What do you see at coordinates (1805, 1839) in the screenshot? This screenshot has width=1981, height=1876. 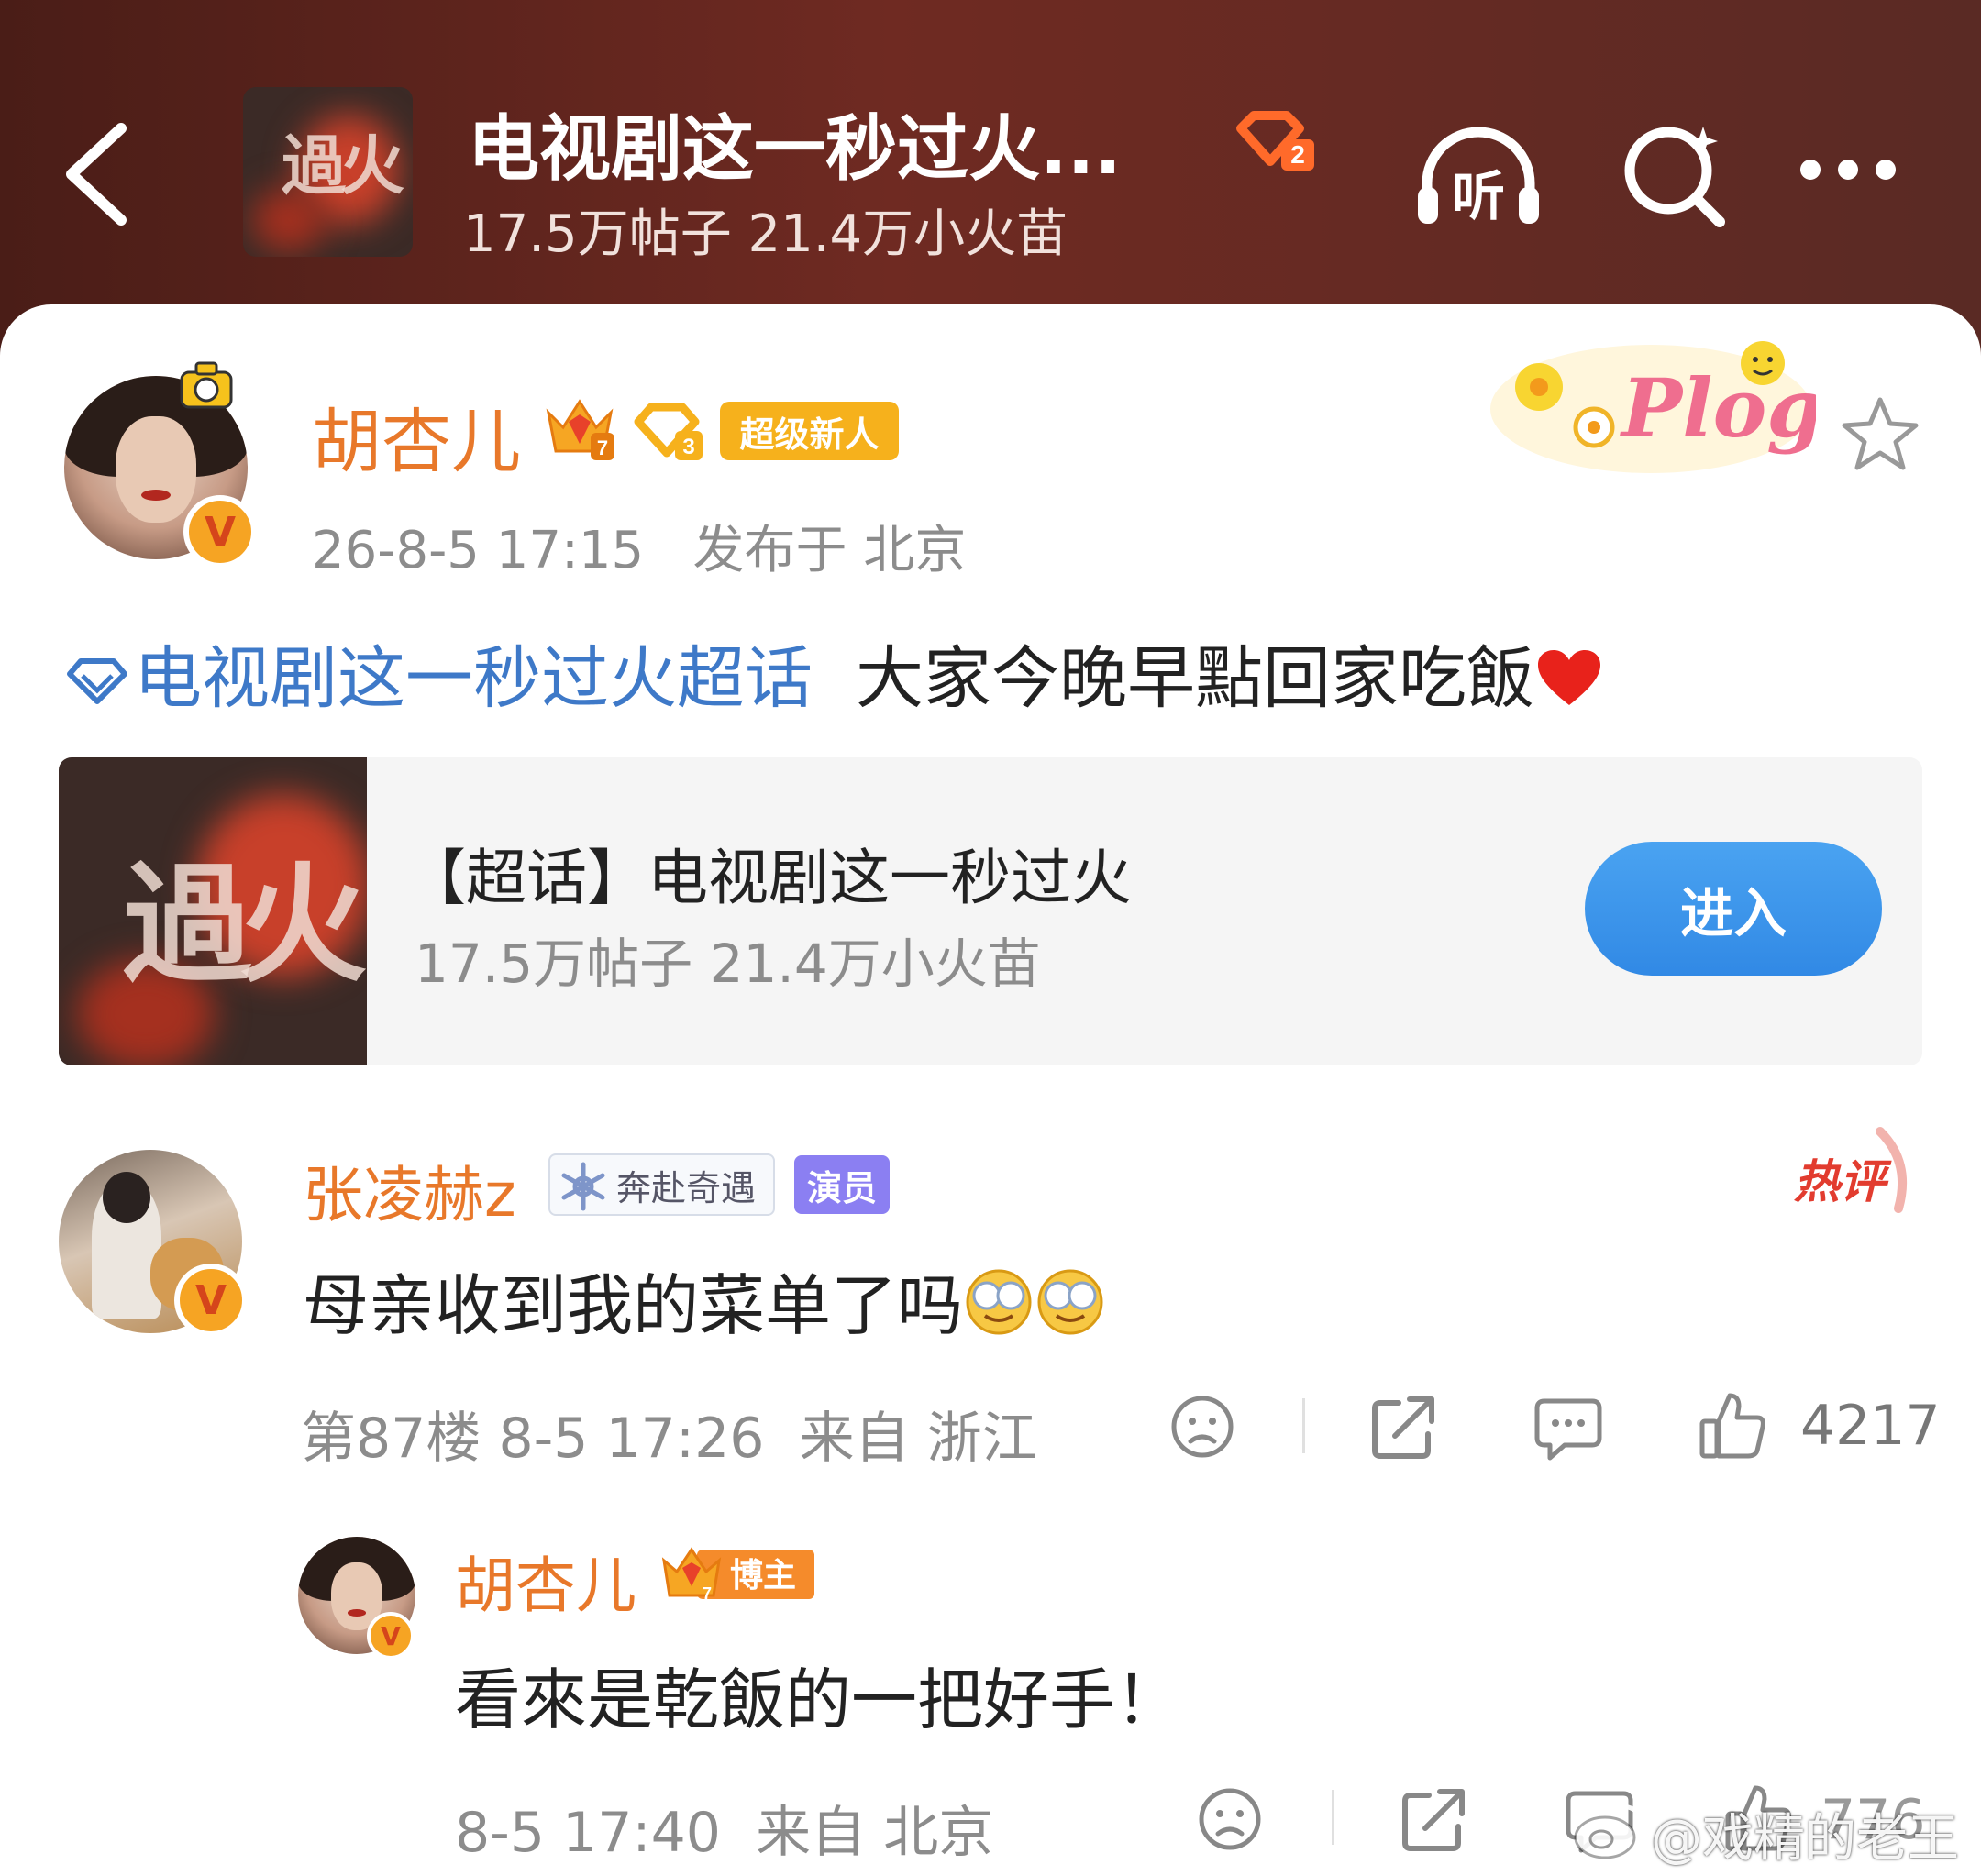 I see `watermark-text: @戏精的老王` at bounding box center [1805, 1839].